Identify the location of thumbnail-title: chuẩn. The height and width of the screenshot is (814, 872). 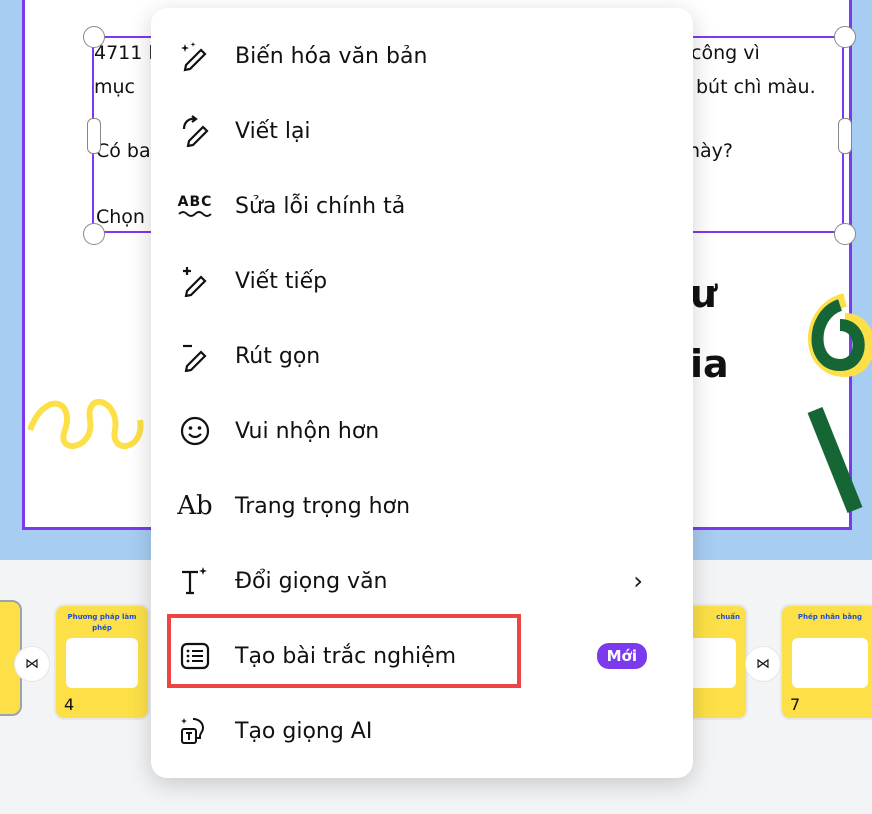
(714, 623).